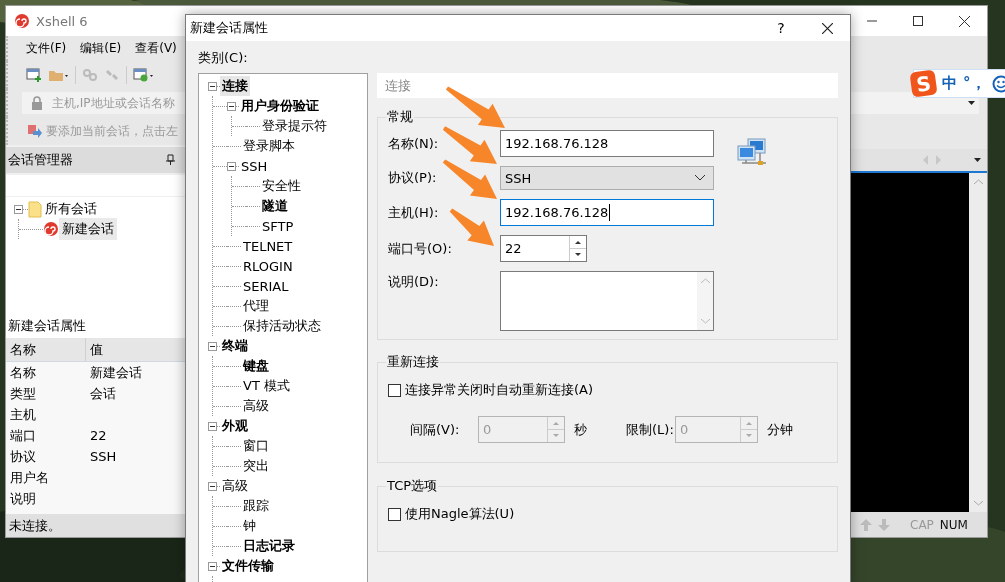  What do you see at coordinates (256, 466) in the screenshot?
I see `tree-item: 突出` at bounding box center [256, 466].